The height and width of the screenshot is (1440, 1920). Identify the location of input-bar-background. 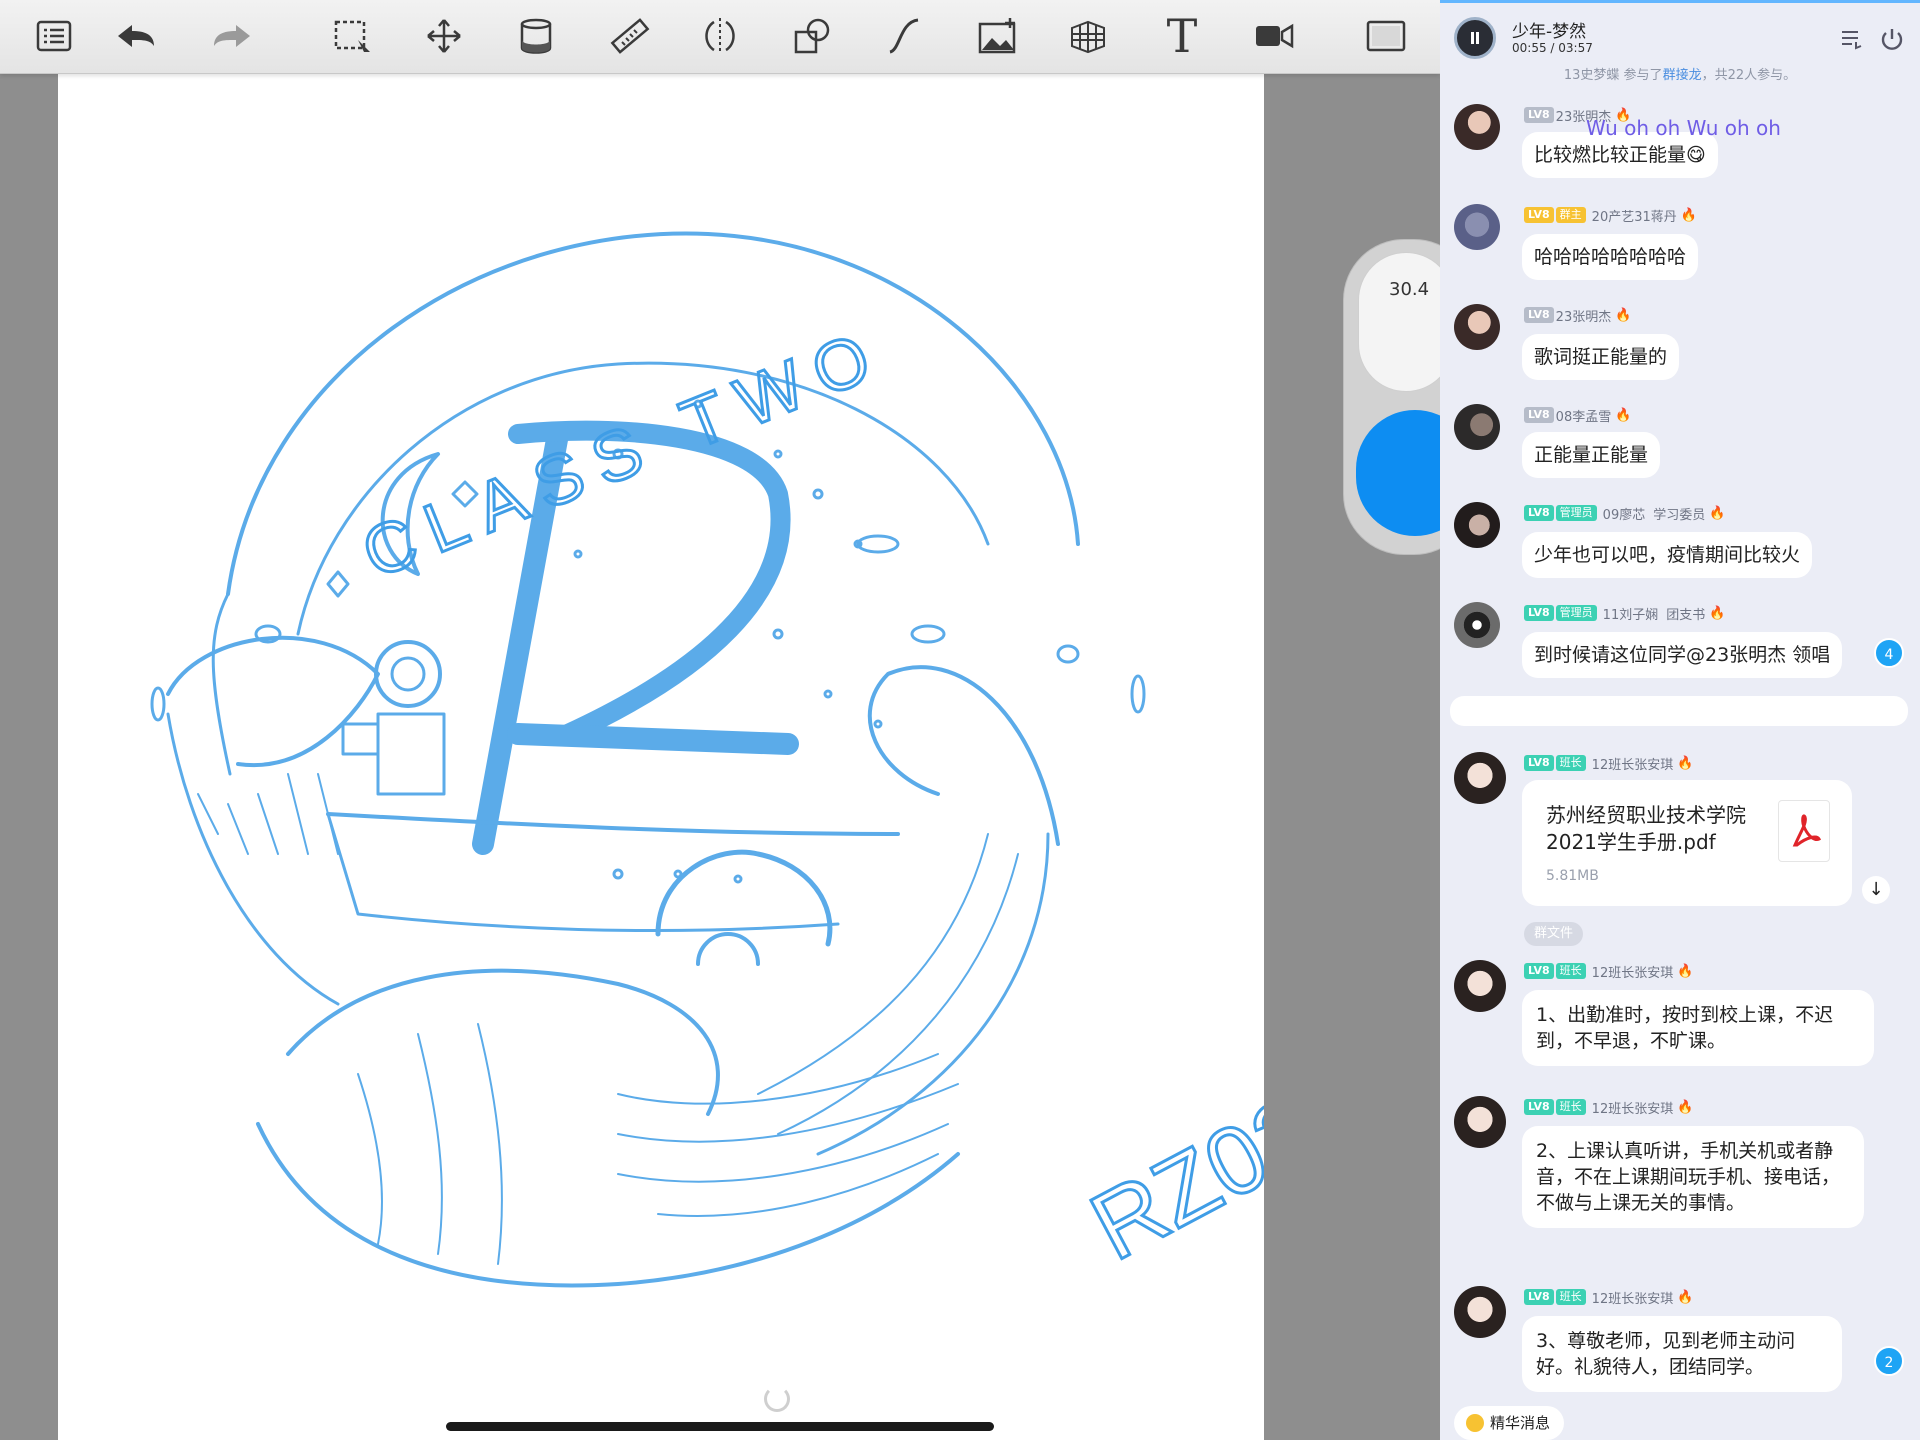
(1679, 711).